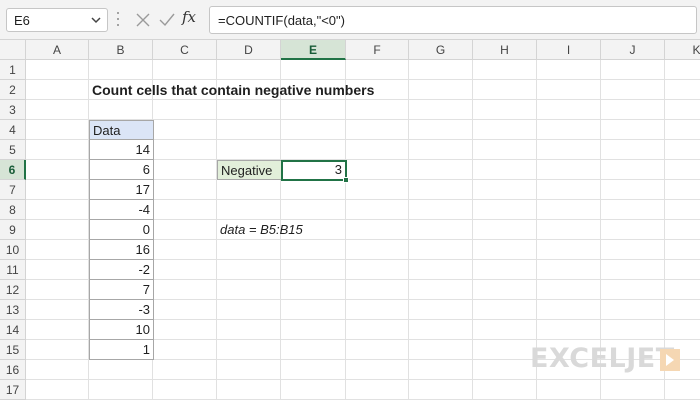  What do you see at coordinates (185, 50) in the screenshot?
I see `column-header-c: C` at bounding box center [185, 50].